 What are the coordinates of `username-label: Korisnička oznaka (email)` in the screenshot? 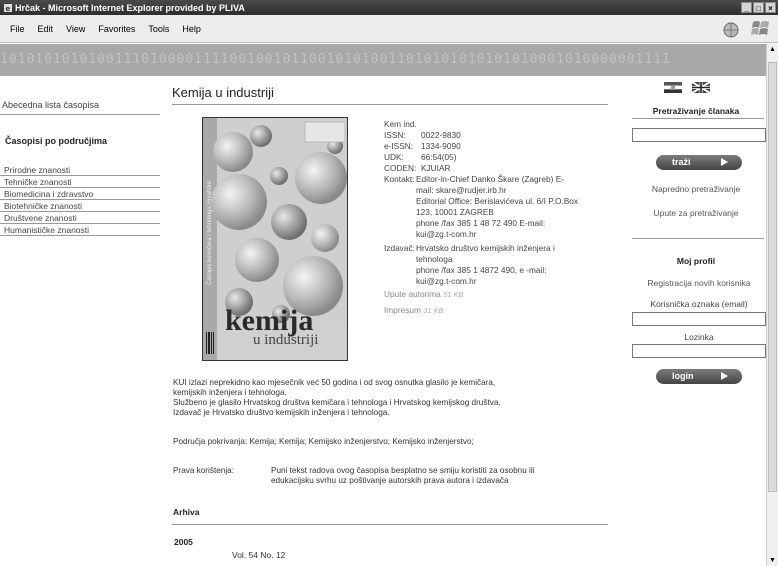 It's located at (699, 304).